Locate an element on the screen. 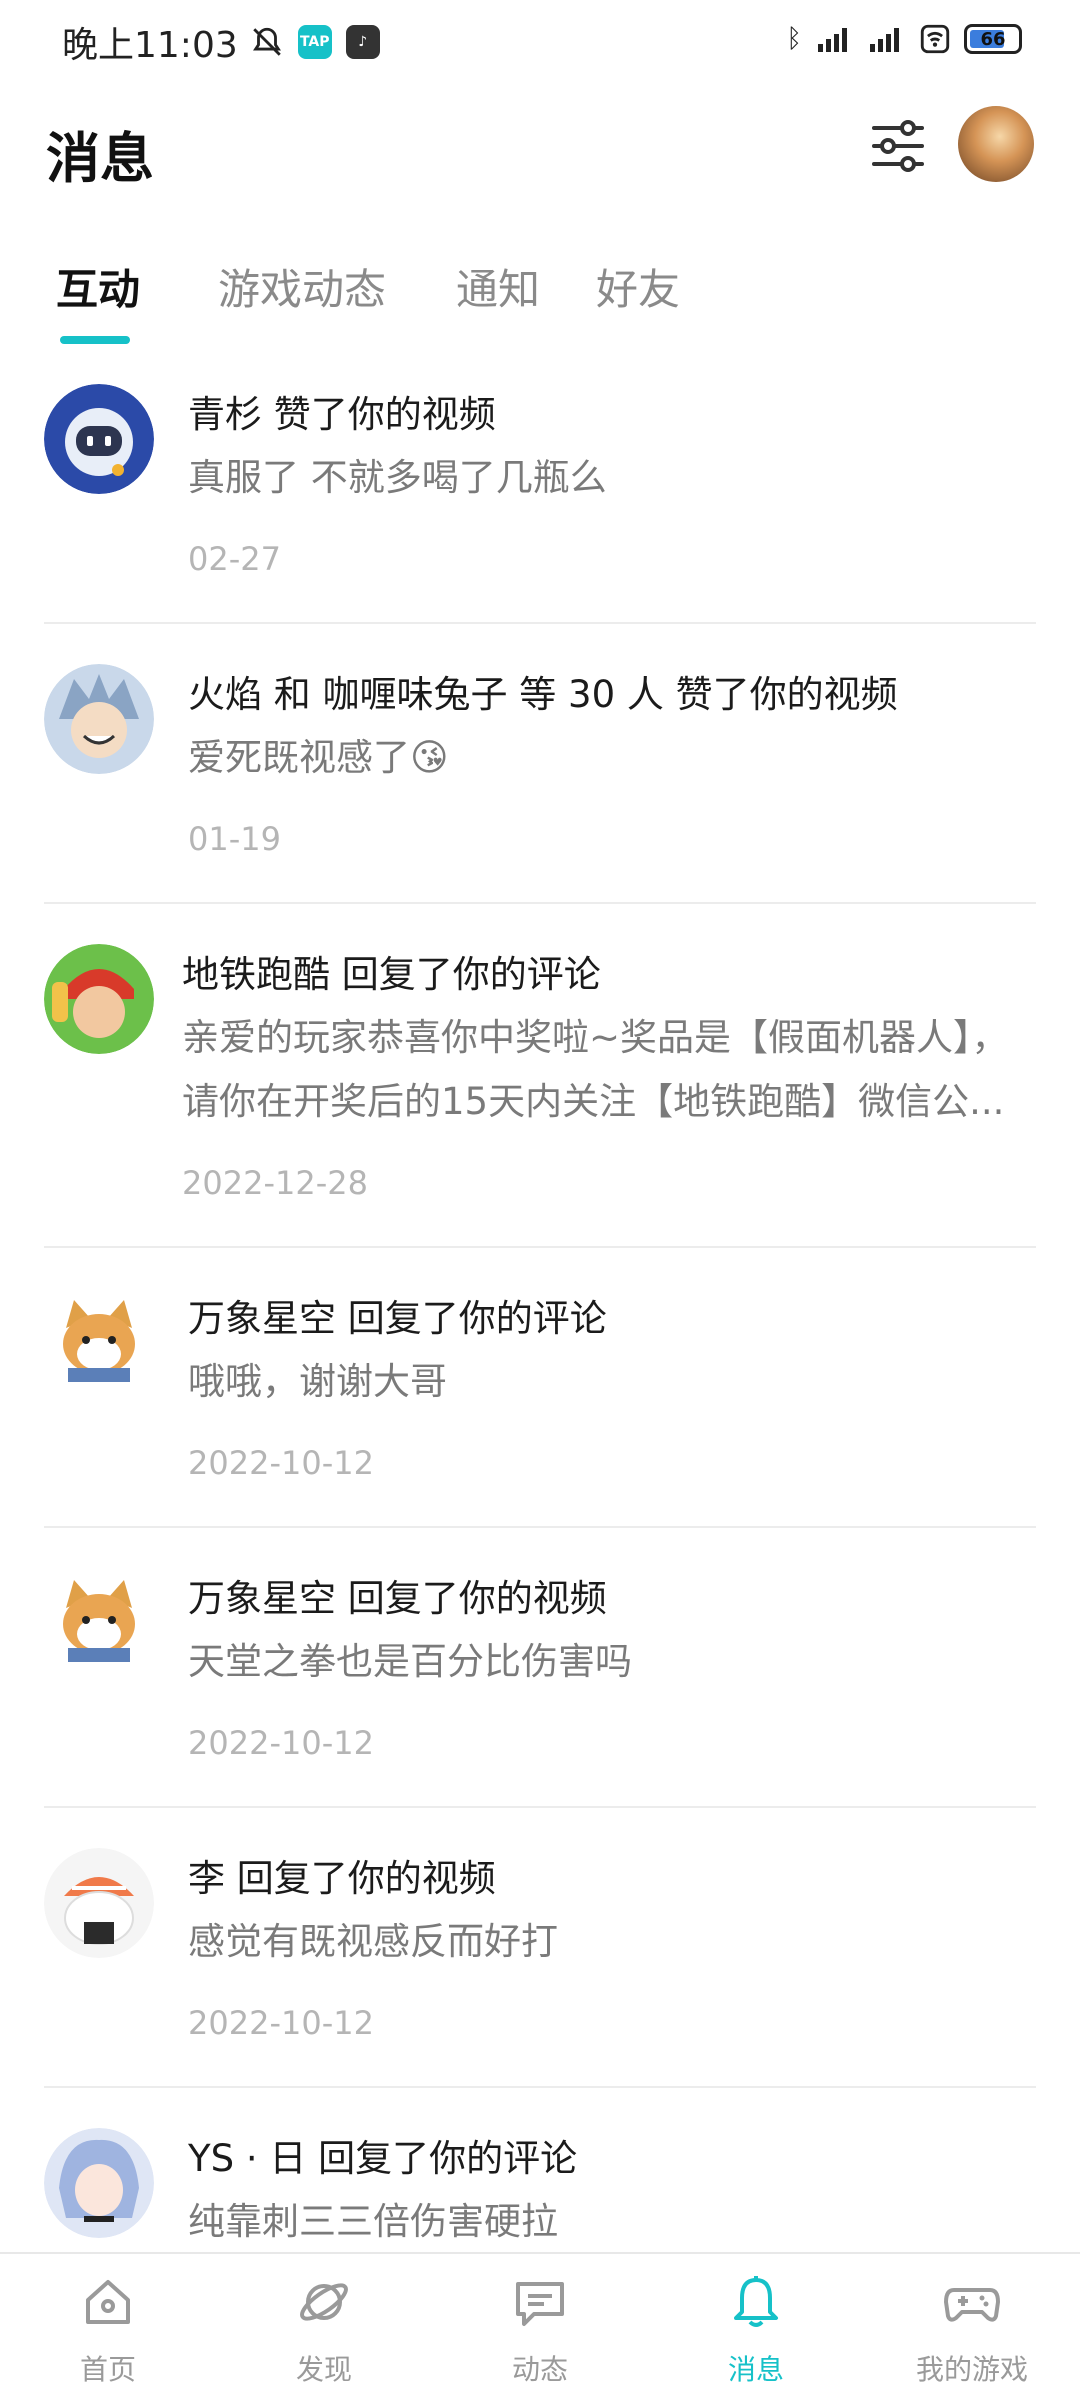 The image size is (1080, 2400). nav-label: 我的游戏 is located at coordinates (971, 2369).